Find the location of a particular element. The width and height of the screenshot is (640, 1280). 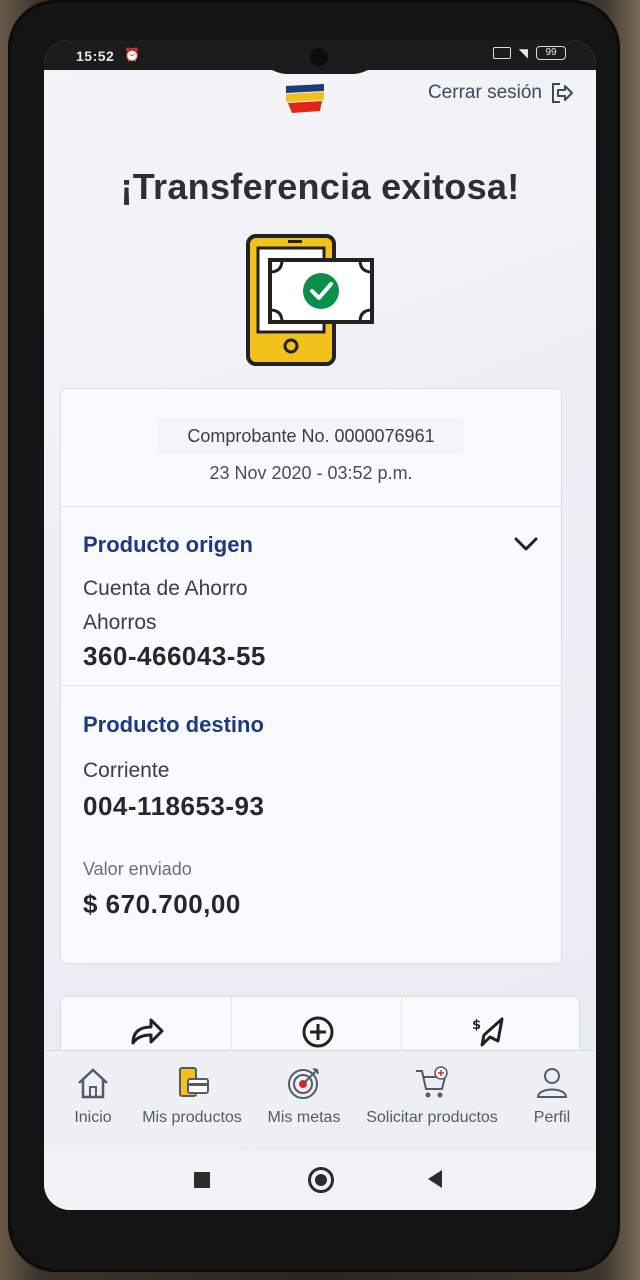

origin-account: 360-466043-55 is located at coordinates (174, 656).